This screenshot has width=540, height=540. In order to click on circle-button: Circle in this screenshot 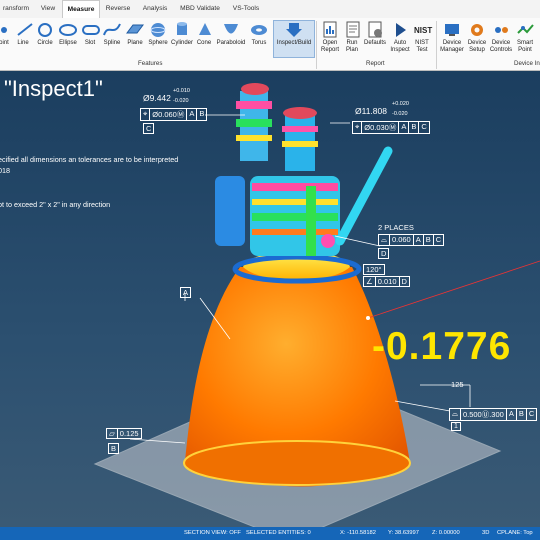, I will do `click(45, 34)`.